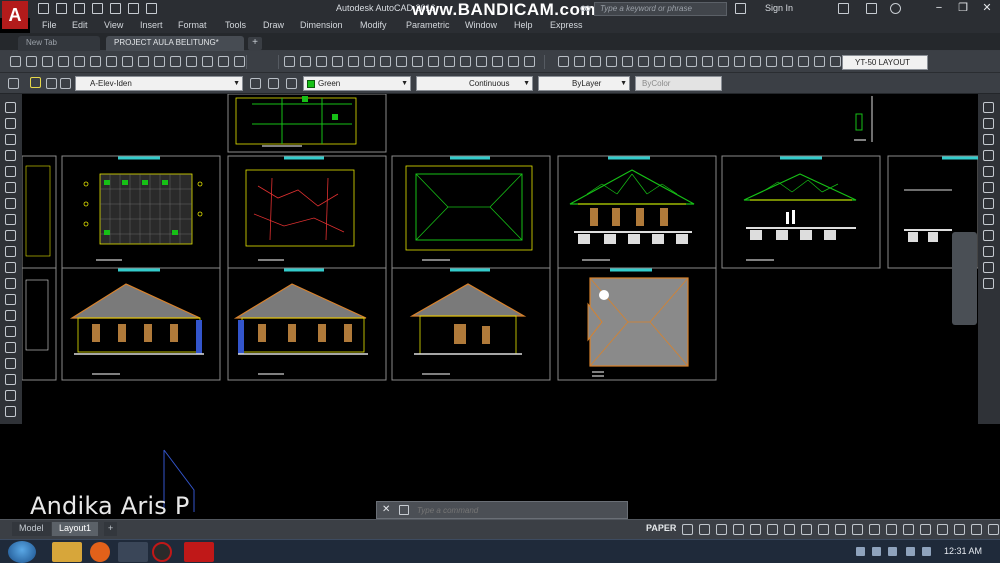 Image resolution: width=1000 pixels, height=563 pixels. Describe the element at coordinates (321, 25) in the screenshot. I see `menu-dimension: Dimension` at that location.